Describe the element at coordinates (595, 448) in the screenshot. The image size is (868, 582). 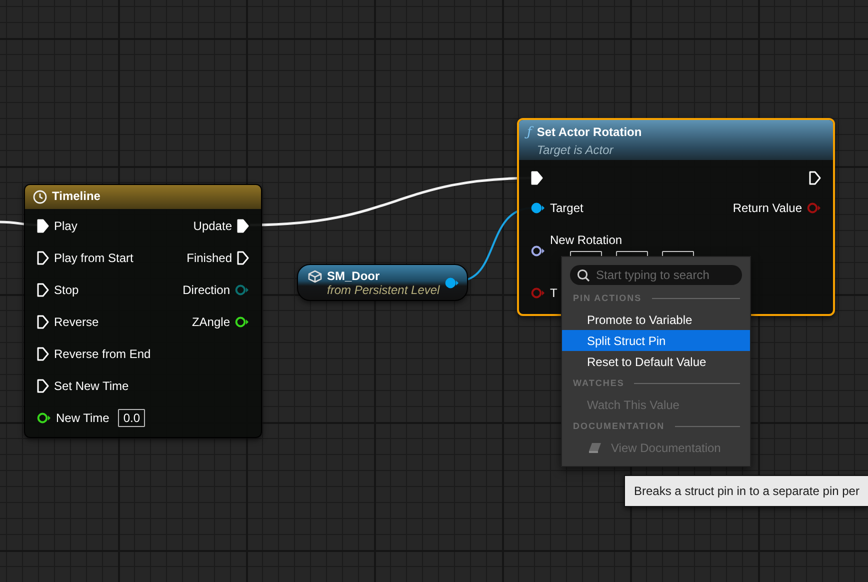
I see `book-icon` at that location.